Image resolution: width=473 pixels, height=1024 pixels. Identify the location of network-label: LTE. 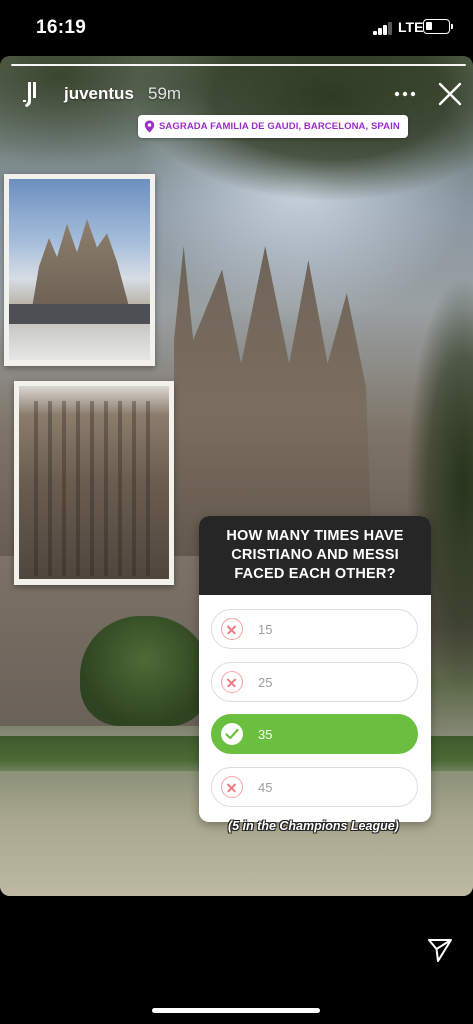
(411, 27).